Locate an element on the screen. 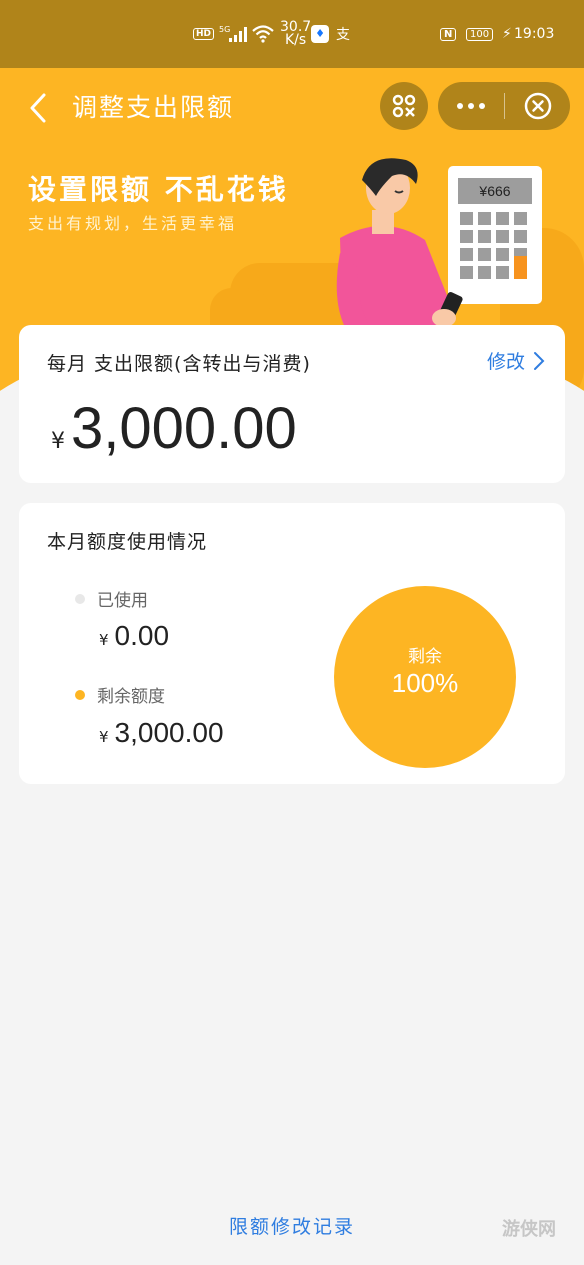  chevron-right-icon is located at coordinates (539, 360).